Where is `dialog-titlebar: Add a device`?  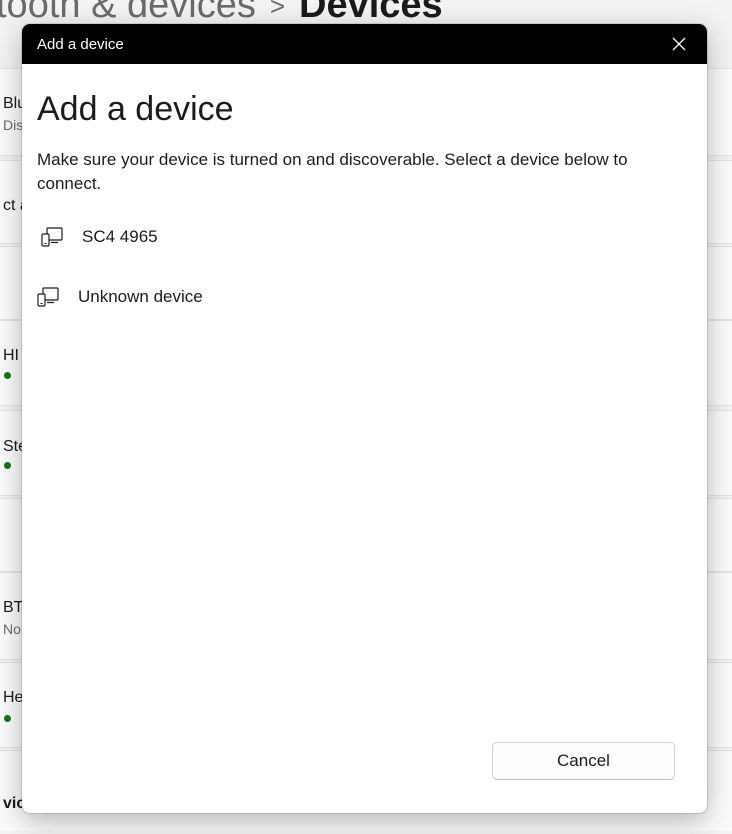 dialog-titlebar: Add a device is located at coordinates (364, 44).